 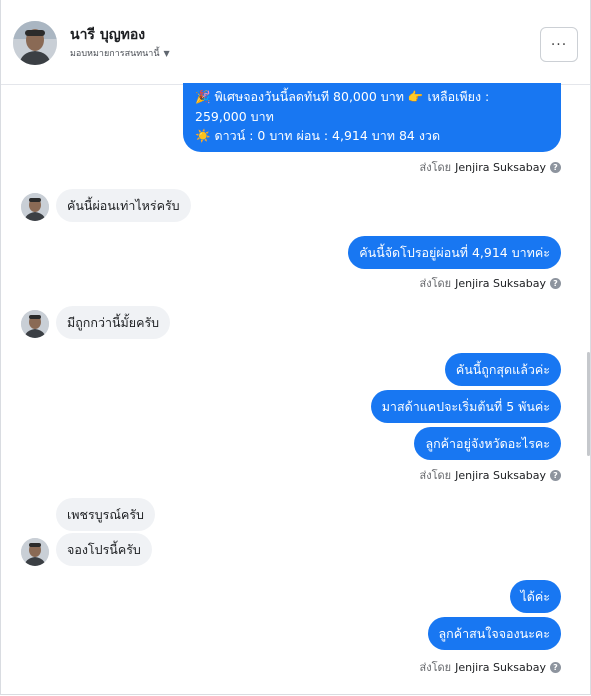 What do you see at coordinates (588, 404) in the screenshot?
I see `thread-scrollbar` at bounding box center [588, 404].